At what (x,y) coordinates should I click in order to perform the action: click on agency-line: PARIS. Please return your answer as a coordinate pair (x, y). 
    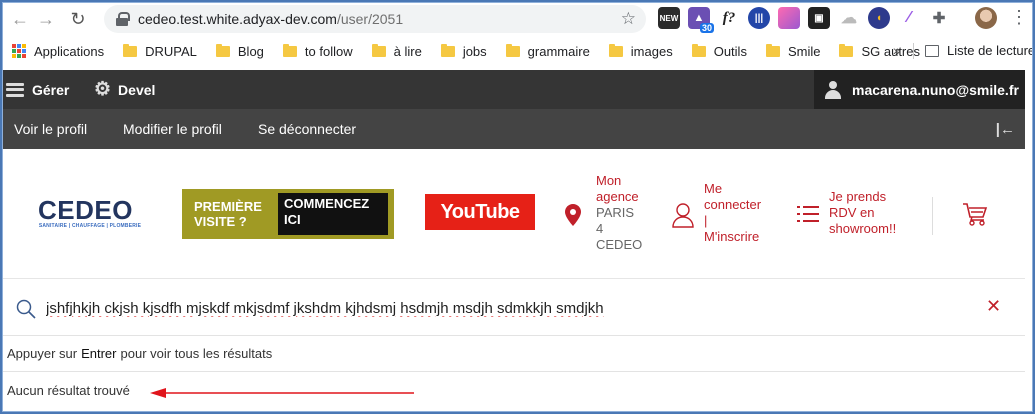
    Looking at the image, I should click on (615, 212).